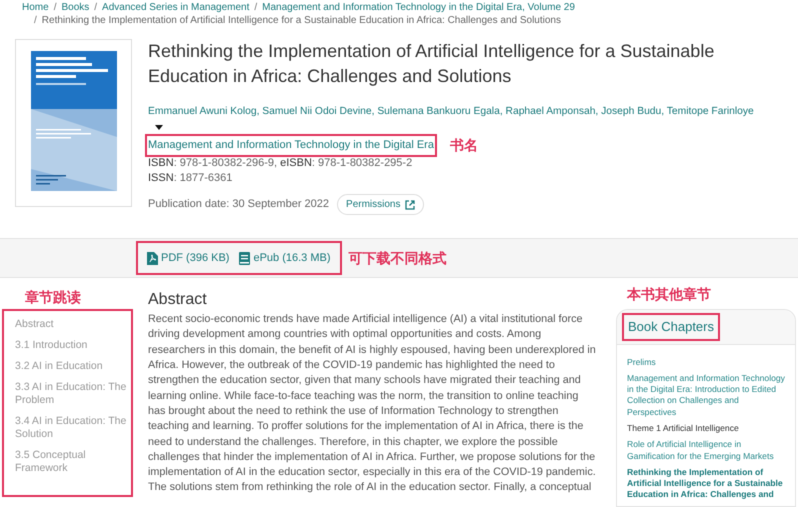 The height and width of the screenshot is (507, 798). Describe the element at coordinates (418, 7) in the screenshot. I see `breadcrumb-link: Management and Information Technology in the Digital Era, Volume 29` at that location.